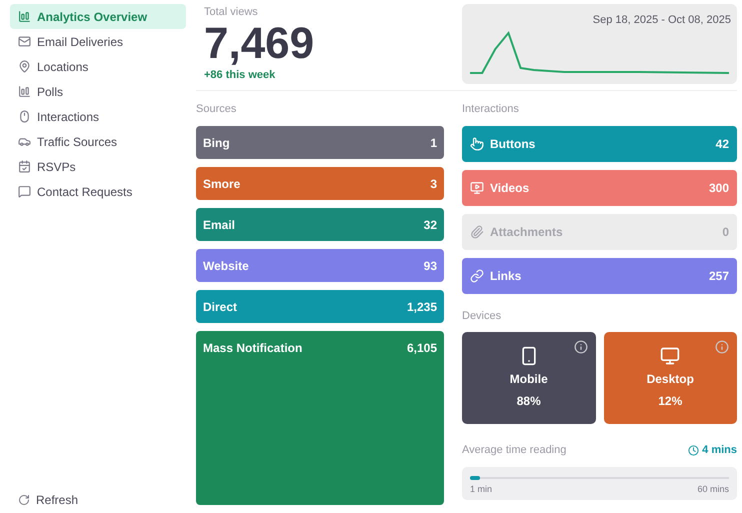  What do you see at coordinates (477, 275) in the screenshot?
I see `link-icon` at bounding box center [477, 275].